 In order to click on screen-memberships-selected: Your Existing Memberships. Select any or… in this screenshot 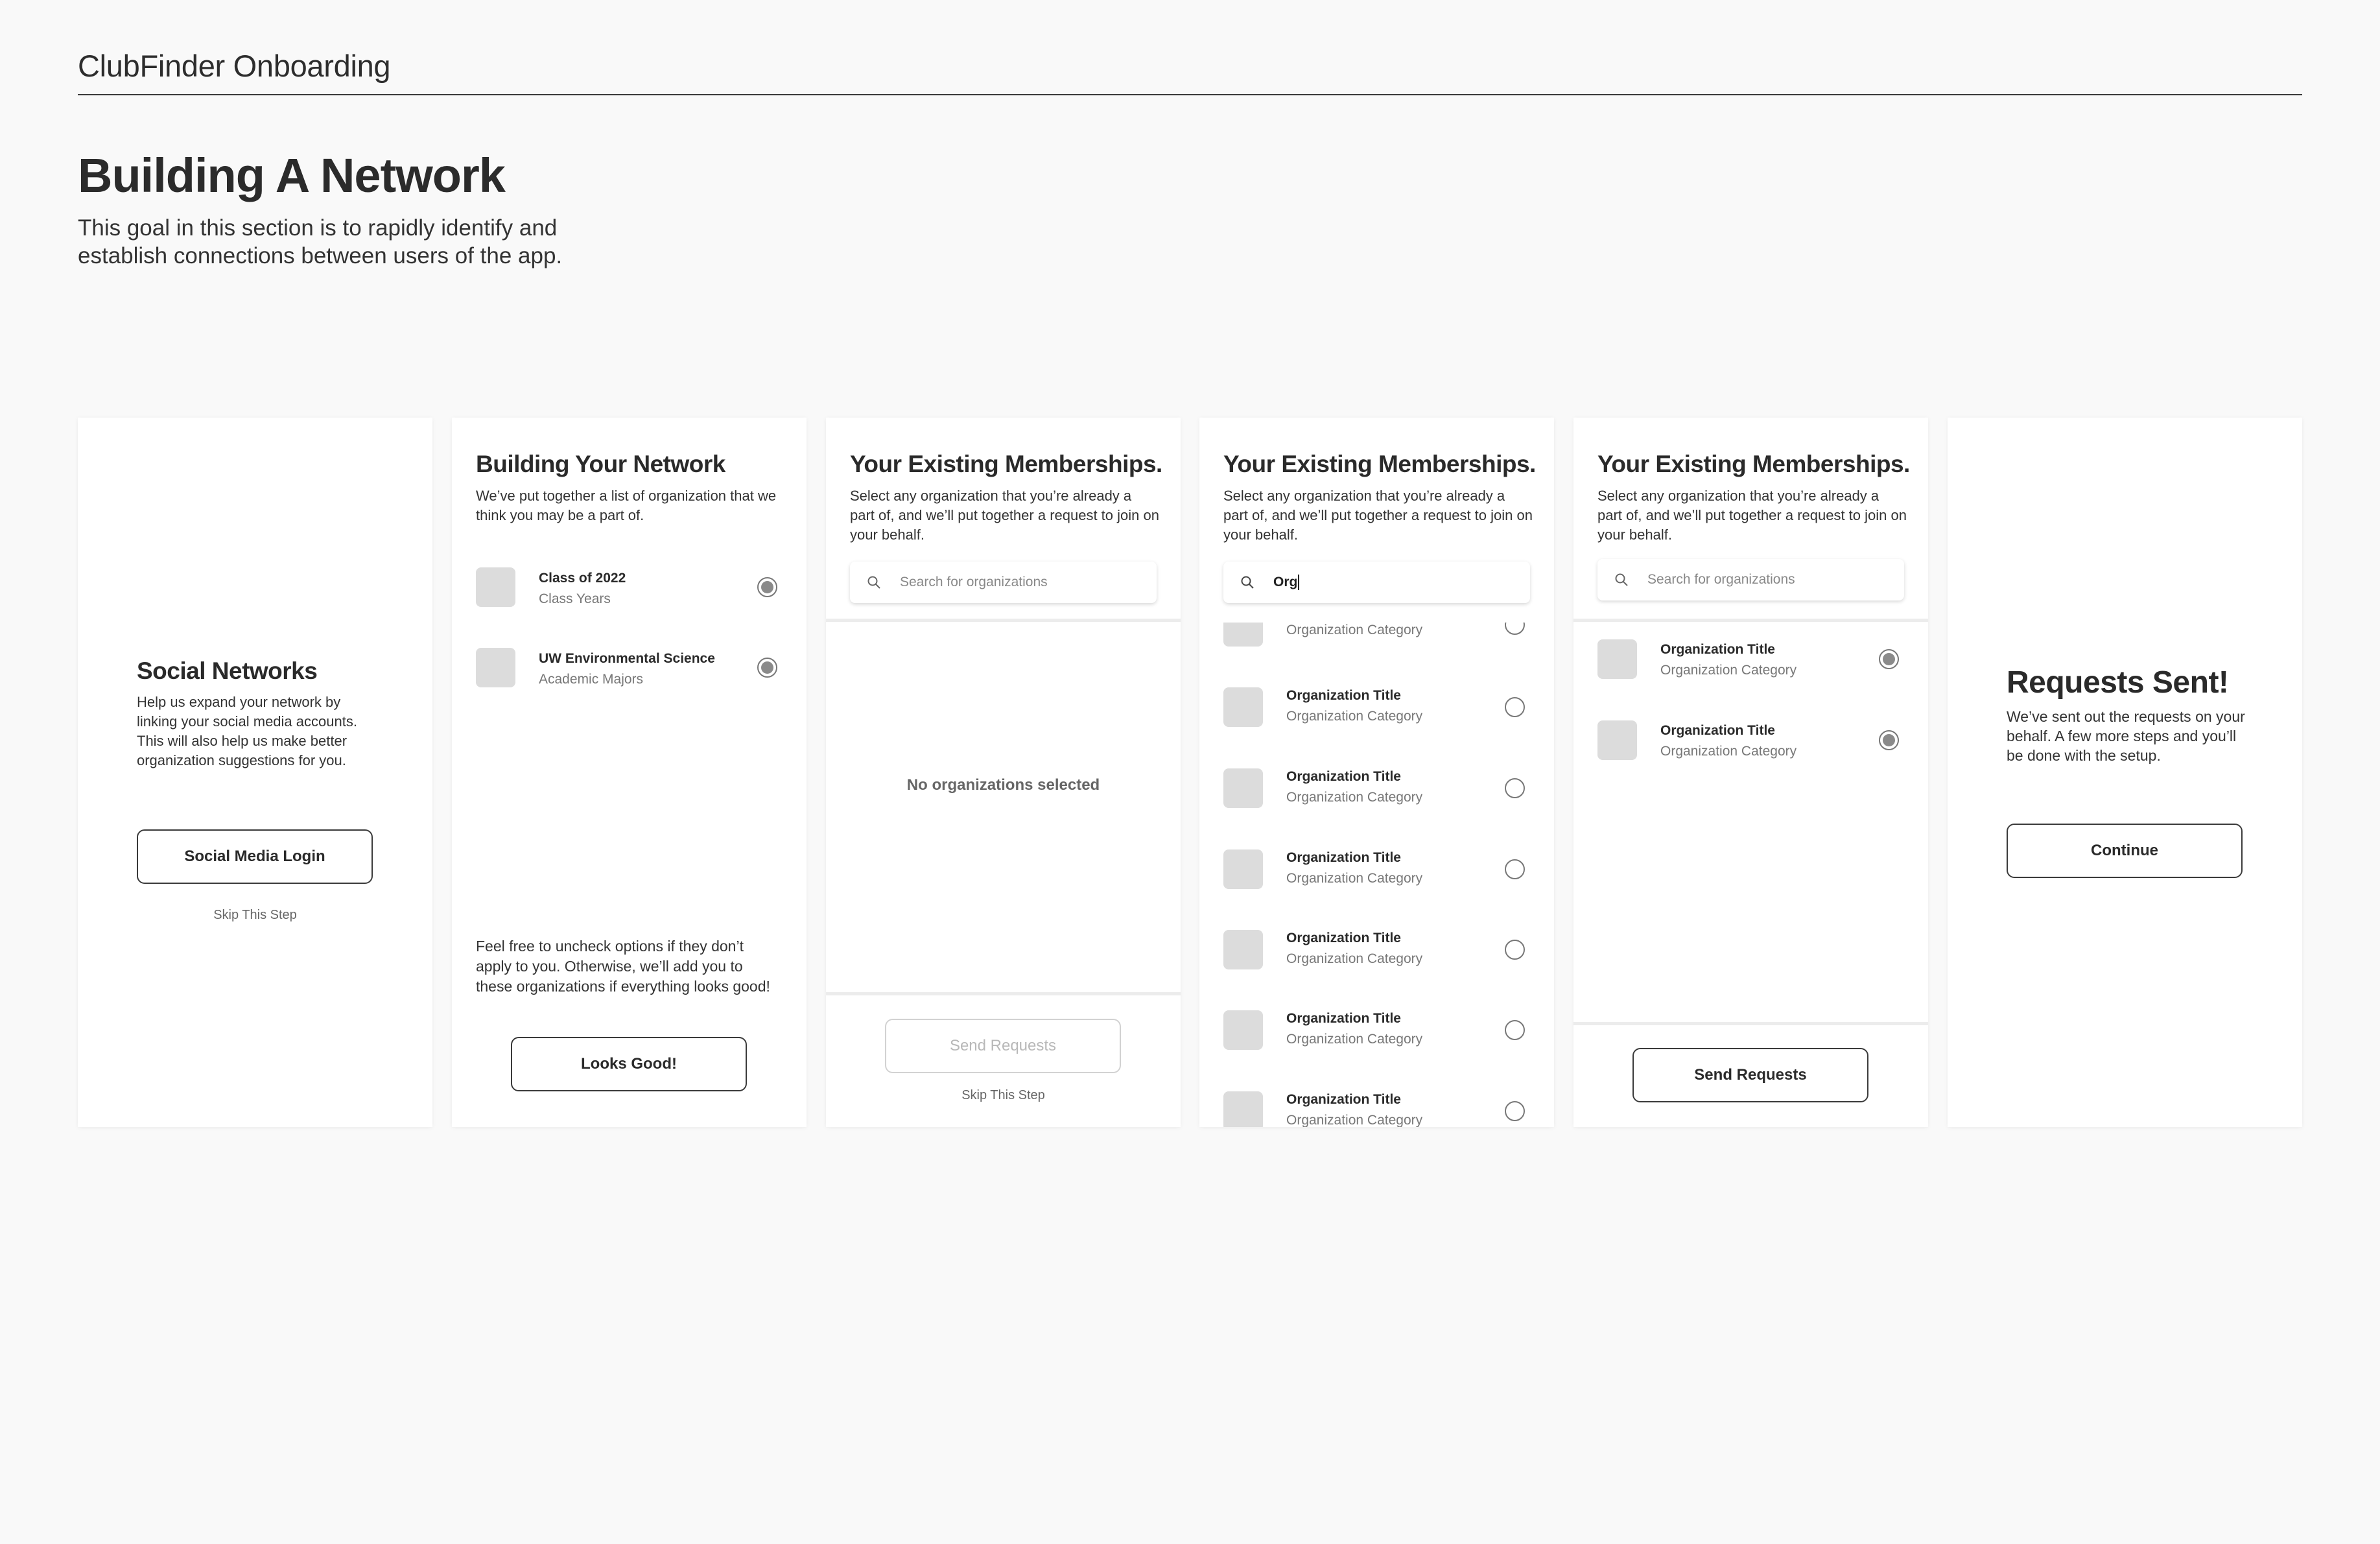, I will do `click(1750, 772)`.